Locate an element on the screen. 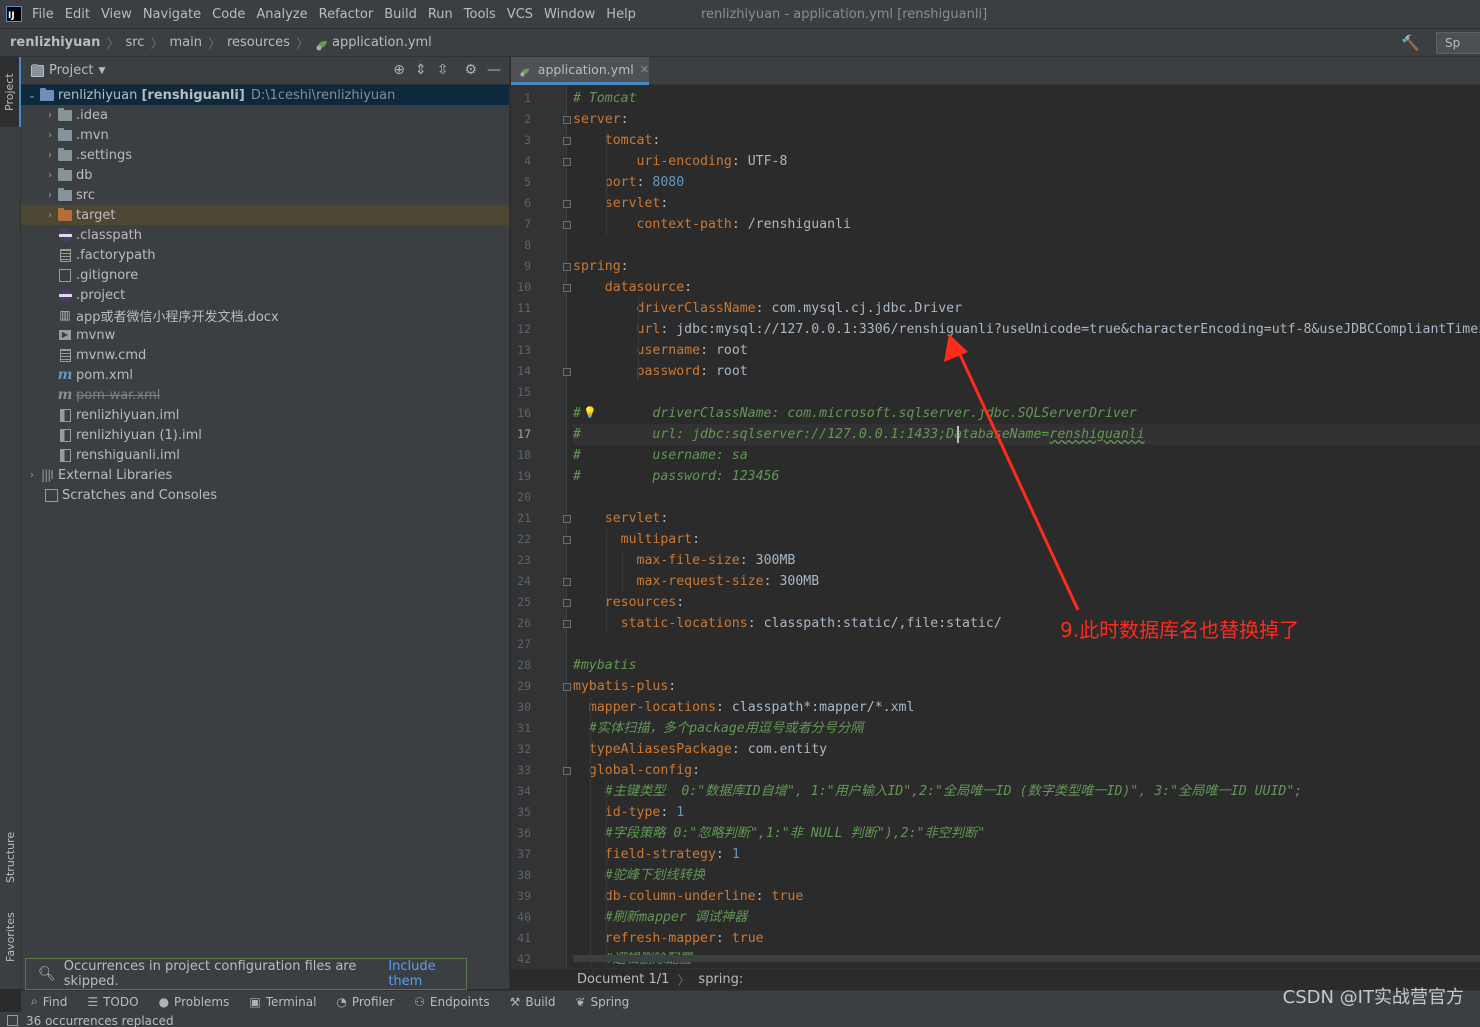 The image size is (1480, 1027). menu-analyze: Analyze is located at coordinates (281, 14).